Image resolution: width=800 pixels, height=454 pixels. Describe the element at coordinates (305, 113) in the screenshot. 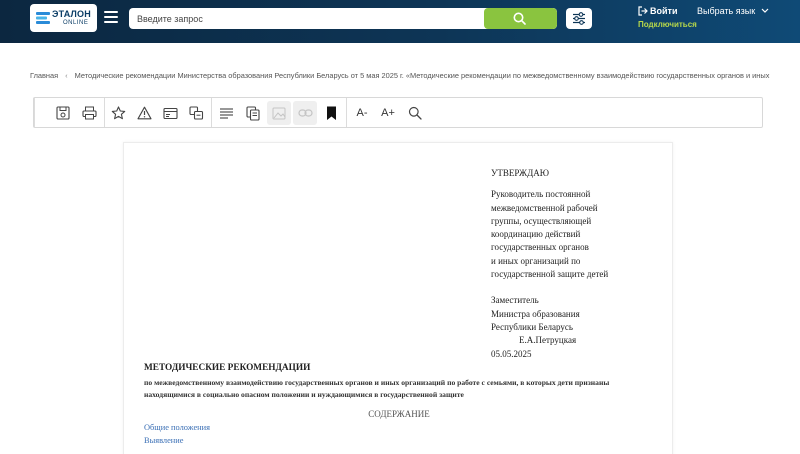

I see `link-disabled-icon` at that location.